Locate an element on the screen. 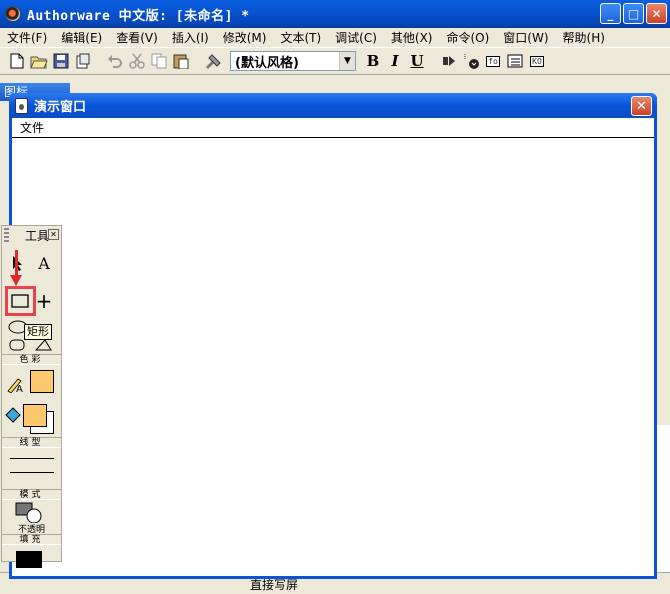 The image size is (670, 594). main-title-bar: Authorware 中文版: [未命名] * _ □ ✕ is located at coordinates (335, 14).